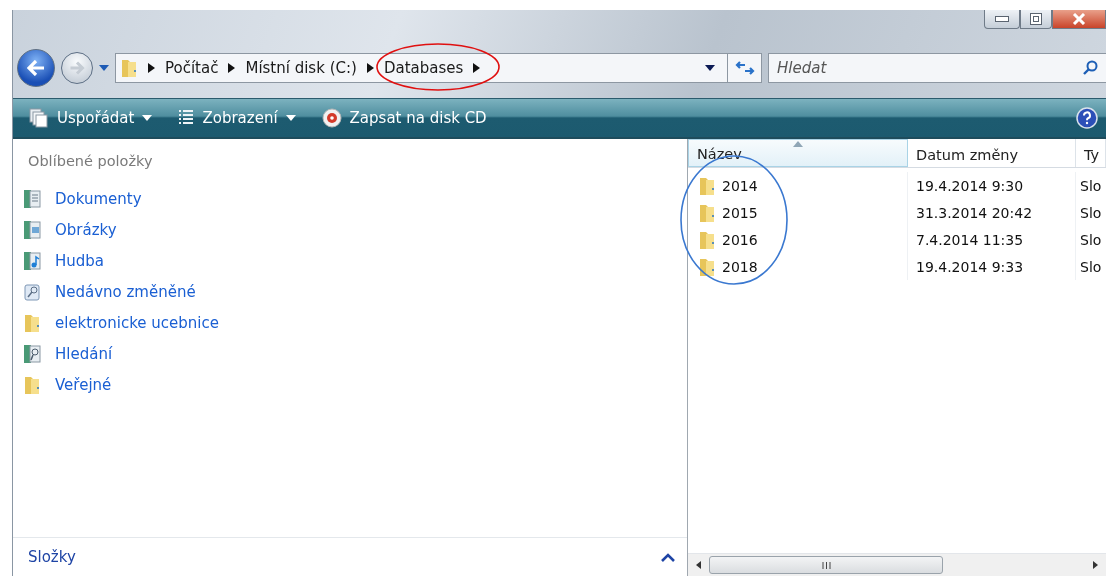  Describe the element at coordinates (186, 118) in the screenshot. I see `list-view-icon` at that location.